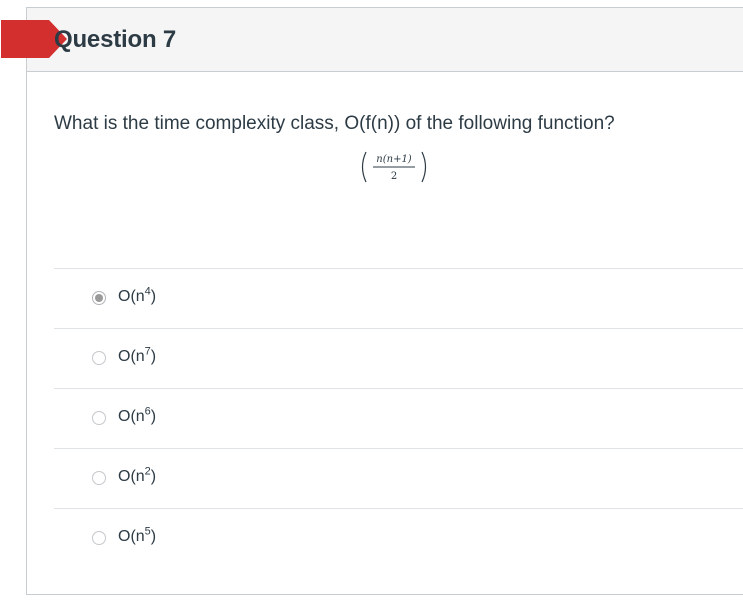 The height and width of the screenshot is (612, 743). I want to click on answer-option: O(n5), so click(398, 538).